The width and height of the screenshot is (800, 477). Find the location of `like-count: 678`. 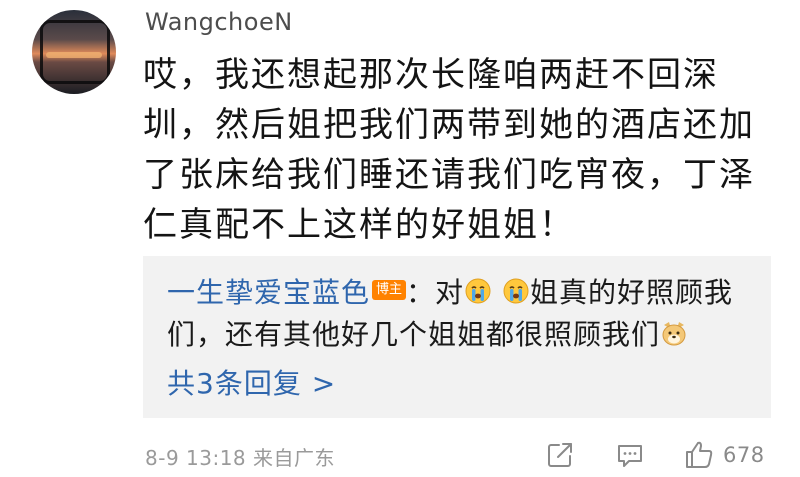

like-count: 678 is located at coordinates (744, 455).